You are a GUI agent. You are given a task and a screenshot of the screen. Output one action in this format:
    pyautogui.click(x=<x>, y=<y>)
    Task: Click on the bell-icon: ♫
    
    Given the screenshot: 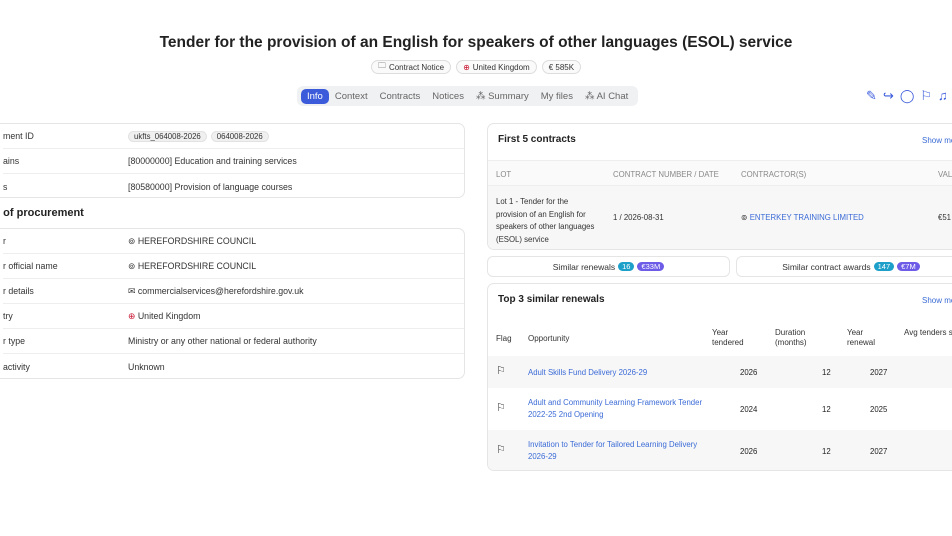 What is the action you would take?
    pyautogui.click(x=943, y=96)
    